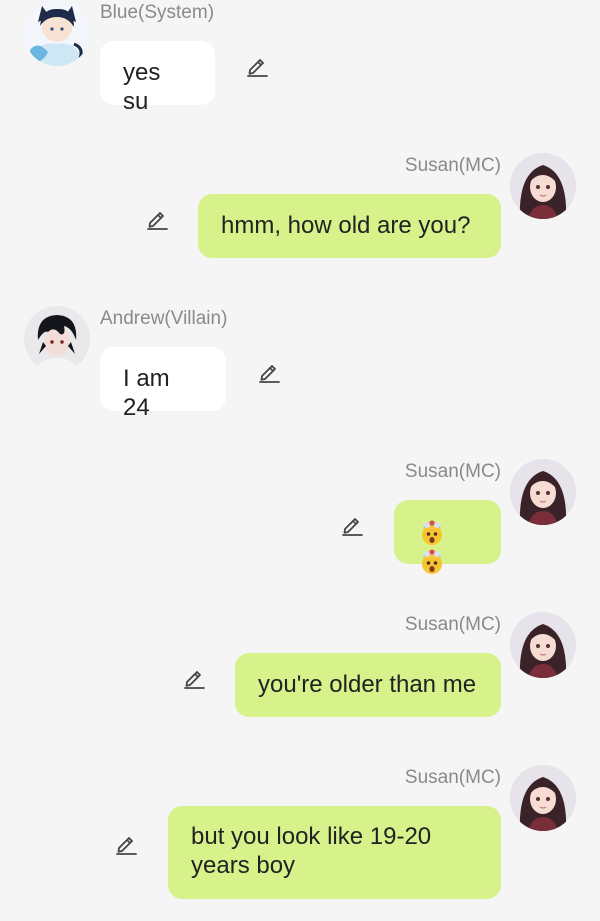 Image resolution: width=600 pixels, height=921 pixels. Describe the element at coordinates (346, 225) in the screenshot. I see `message-text: hmm, how old are you?` at that location.